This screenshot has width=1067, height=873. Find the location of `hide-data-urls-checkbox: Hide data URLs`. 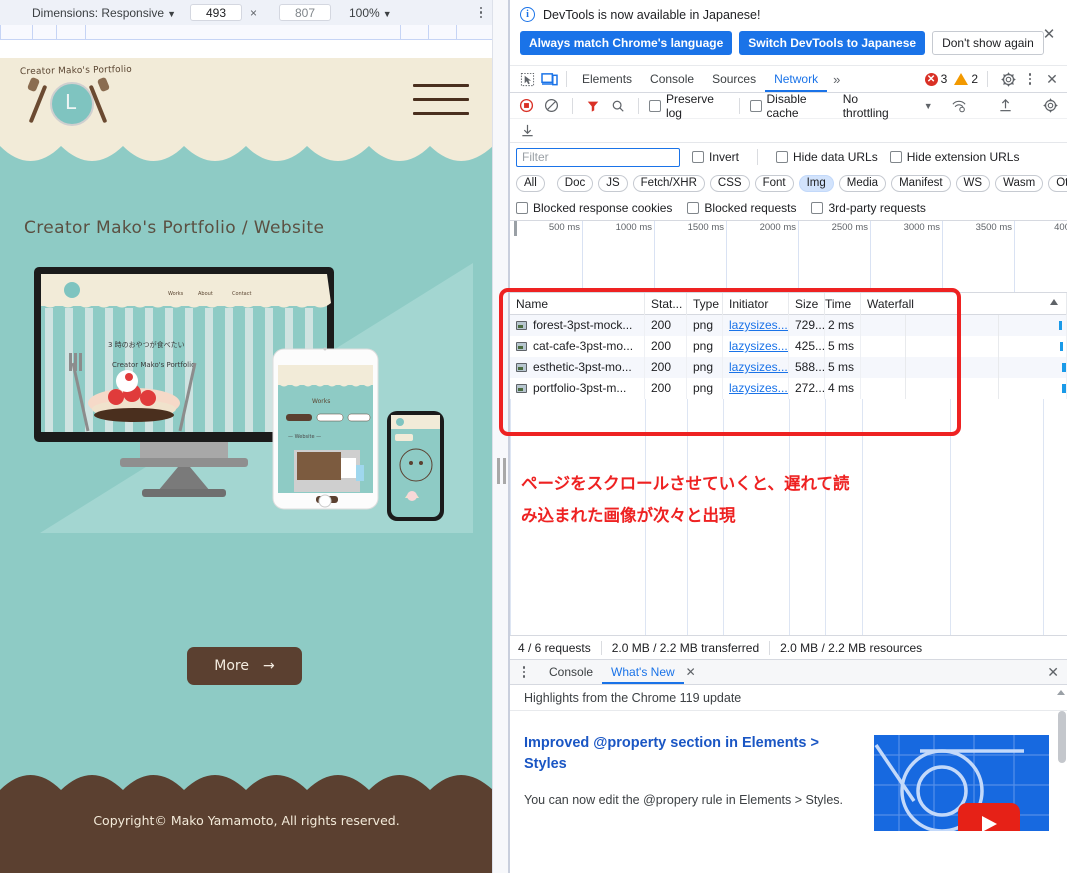

hide-data-urls-checkbox: Hide data URLs is located at coordinates (827, 157).